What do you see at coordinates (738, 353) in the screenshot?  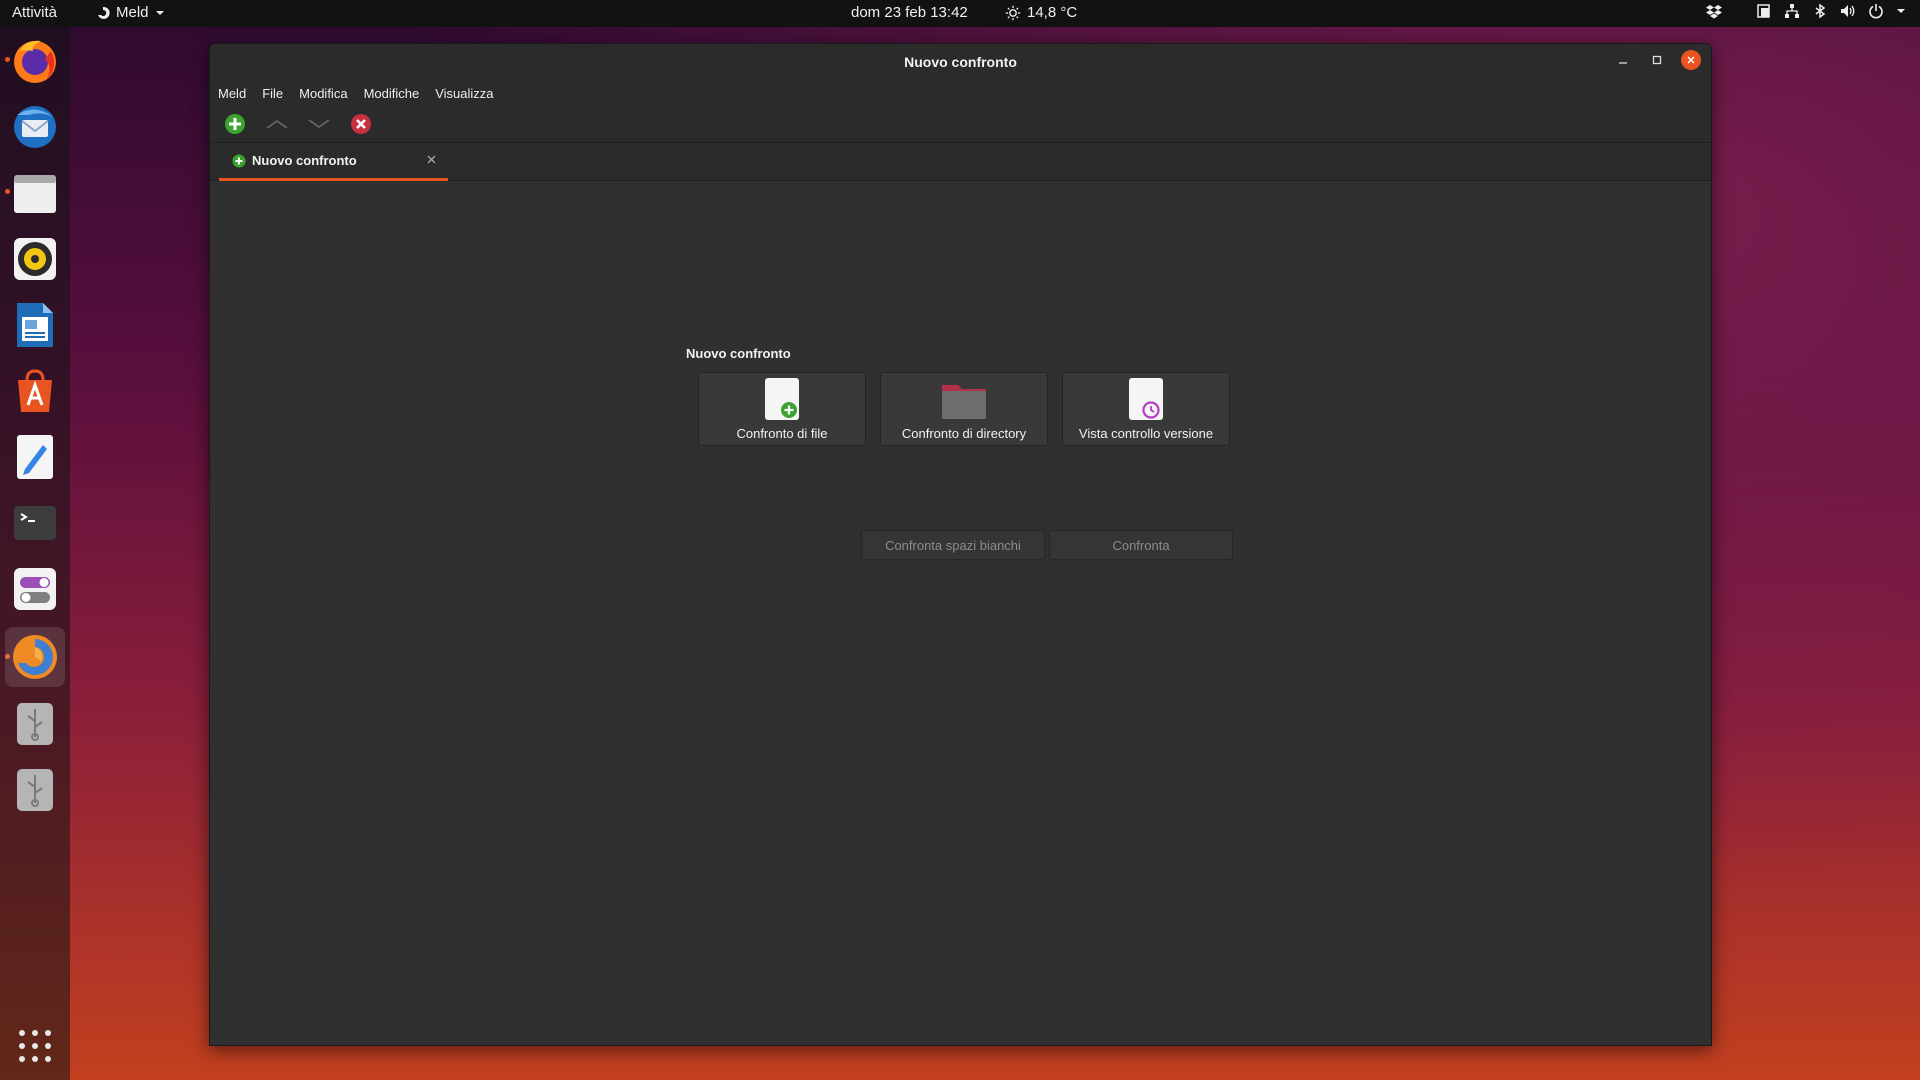 I see `section-title: Nuovo confronto` at bounding box center [738, 353].